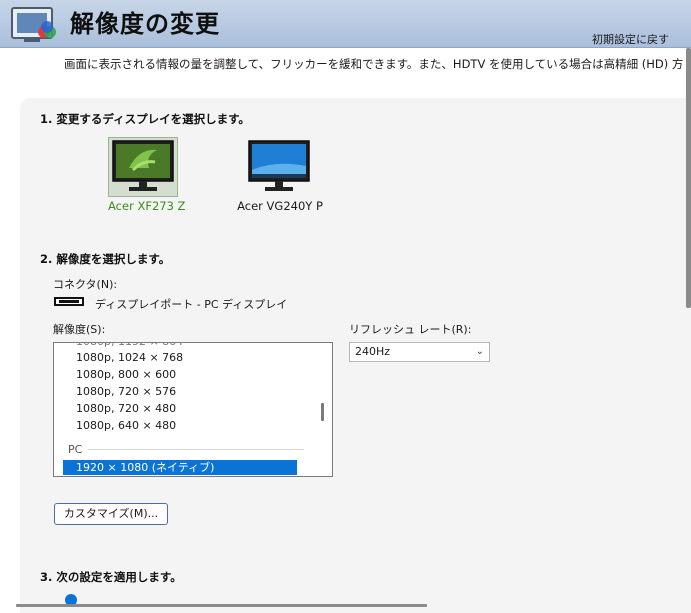 This screenshot has height=613, width=691. I want to click on list-group-header: PC, so click(75, 449).